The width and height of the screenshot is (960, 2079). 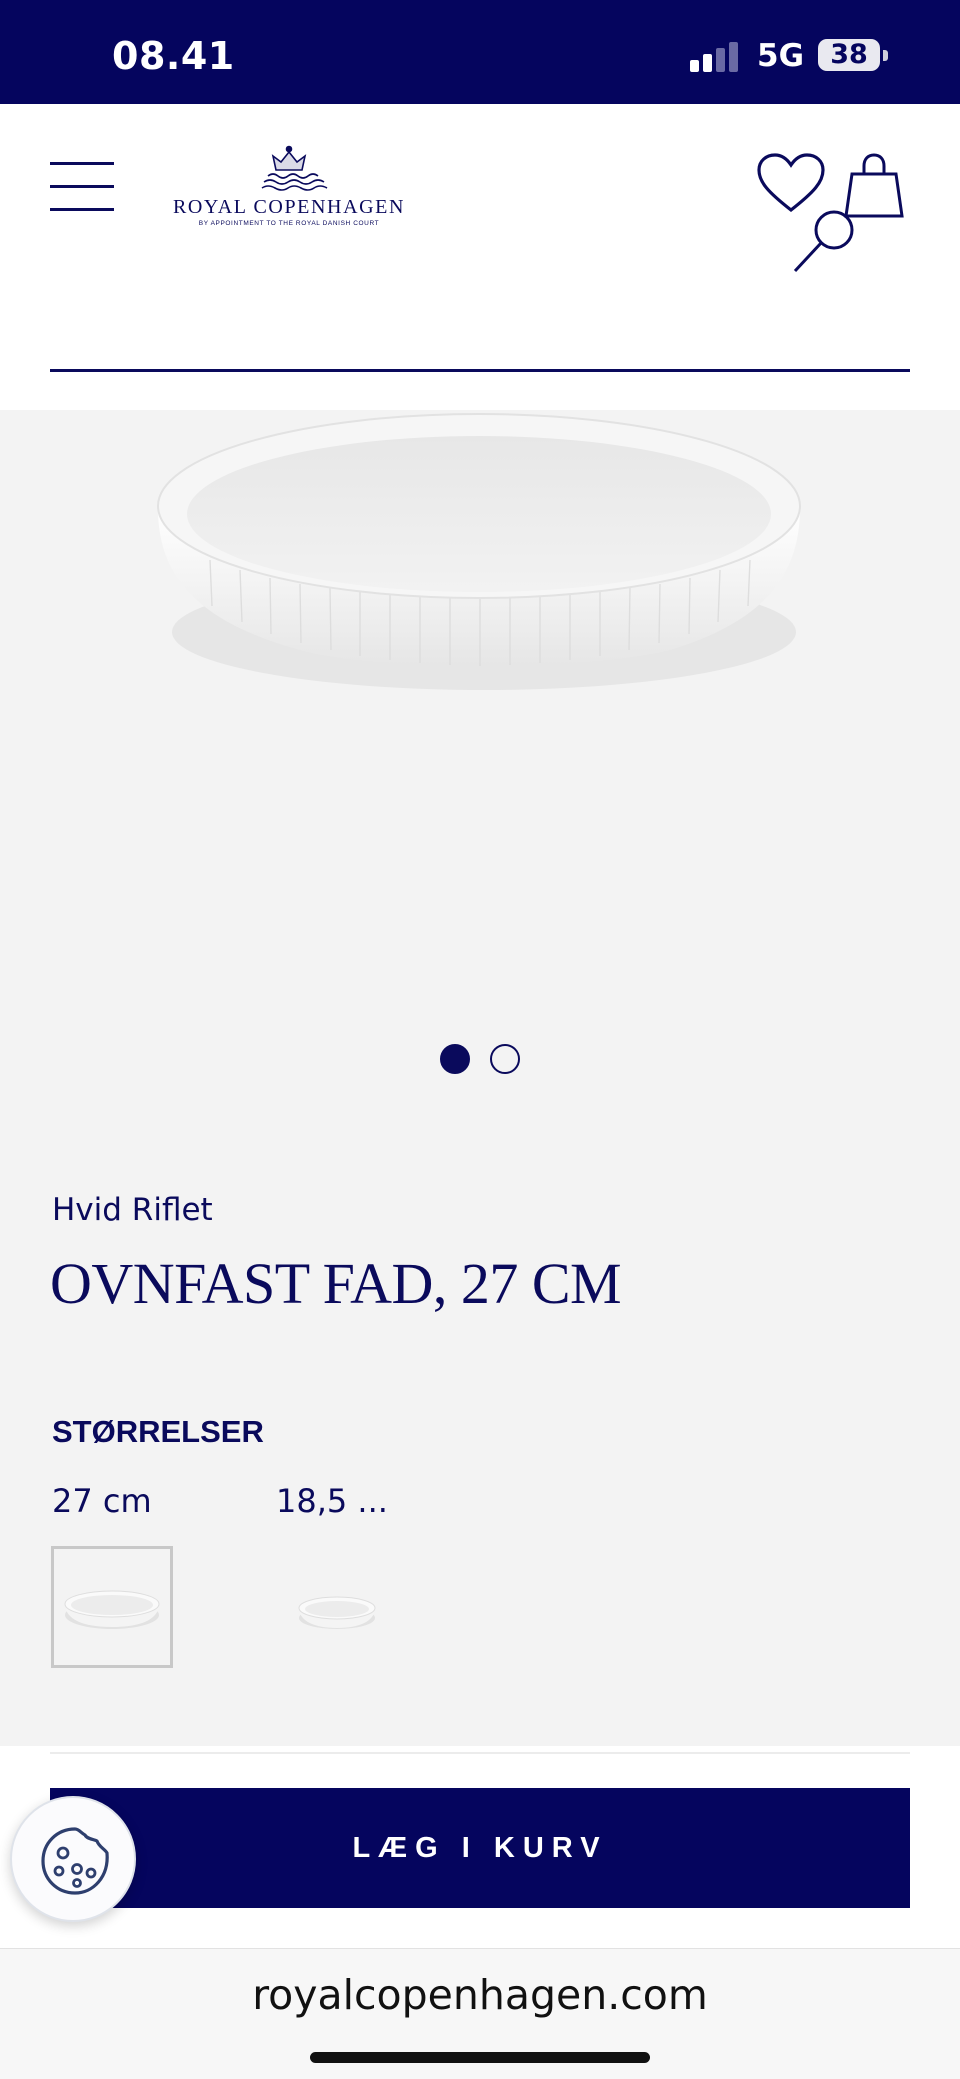 I want to click on url-text: royalcopenhagen.com, so click(x=480, y=1995).